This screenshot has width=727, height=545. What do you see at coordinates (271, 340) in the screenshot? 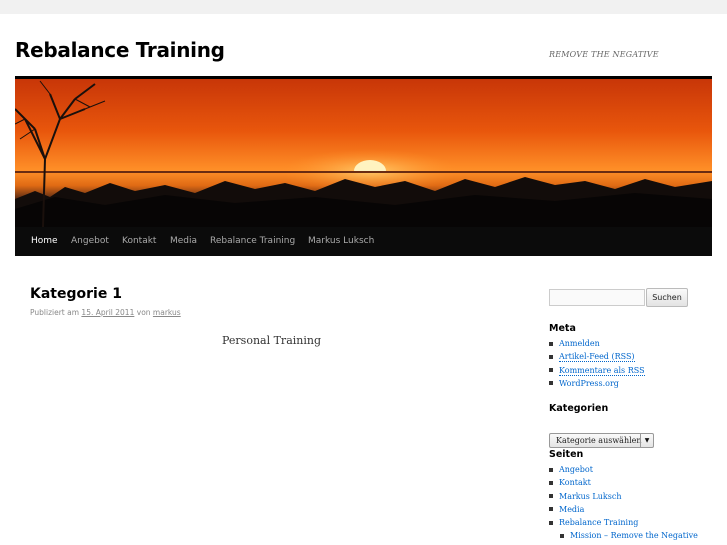
I see `post-content: Personal Training` at bounding box center [271, 340].